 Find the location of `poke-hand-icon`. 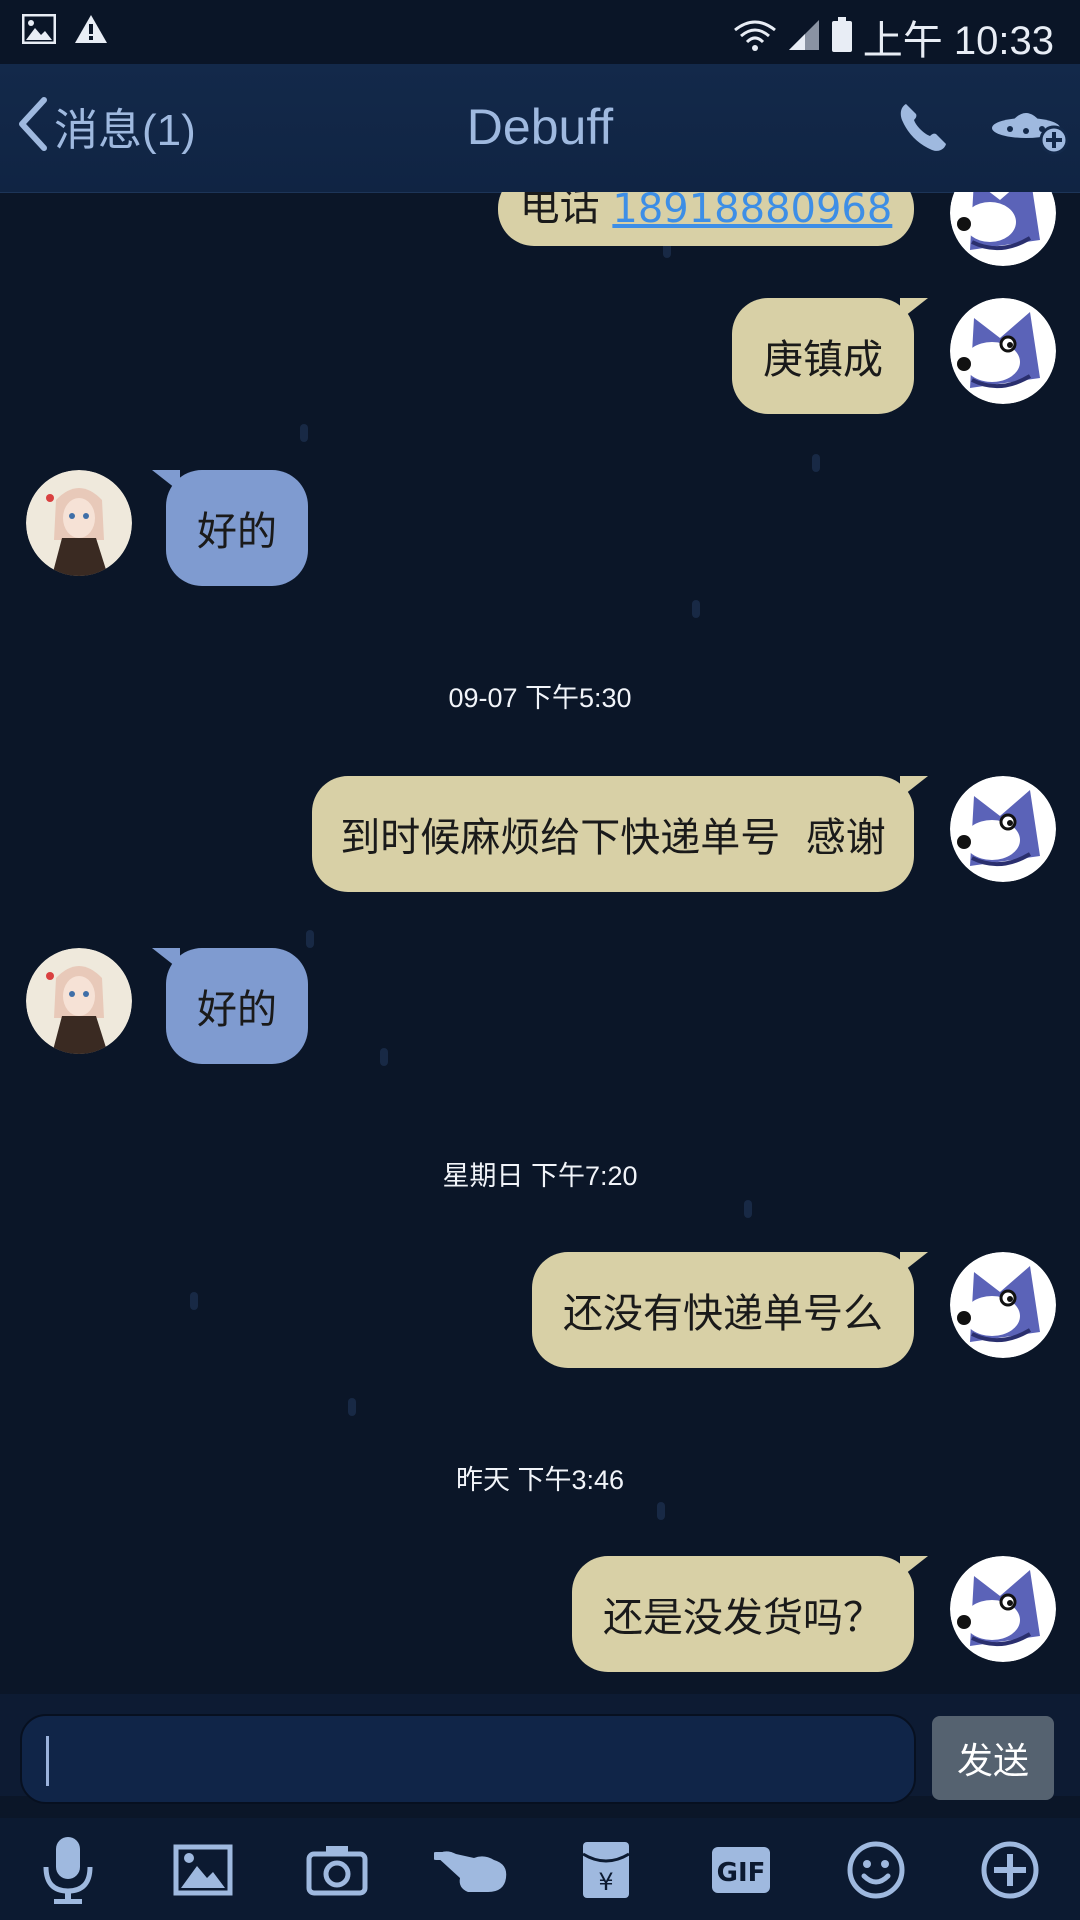

poke-hand-icon is located at coordinates (471, 1872).